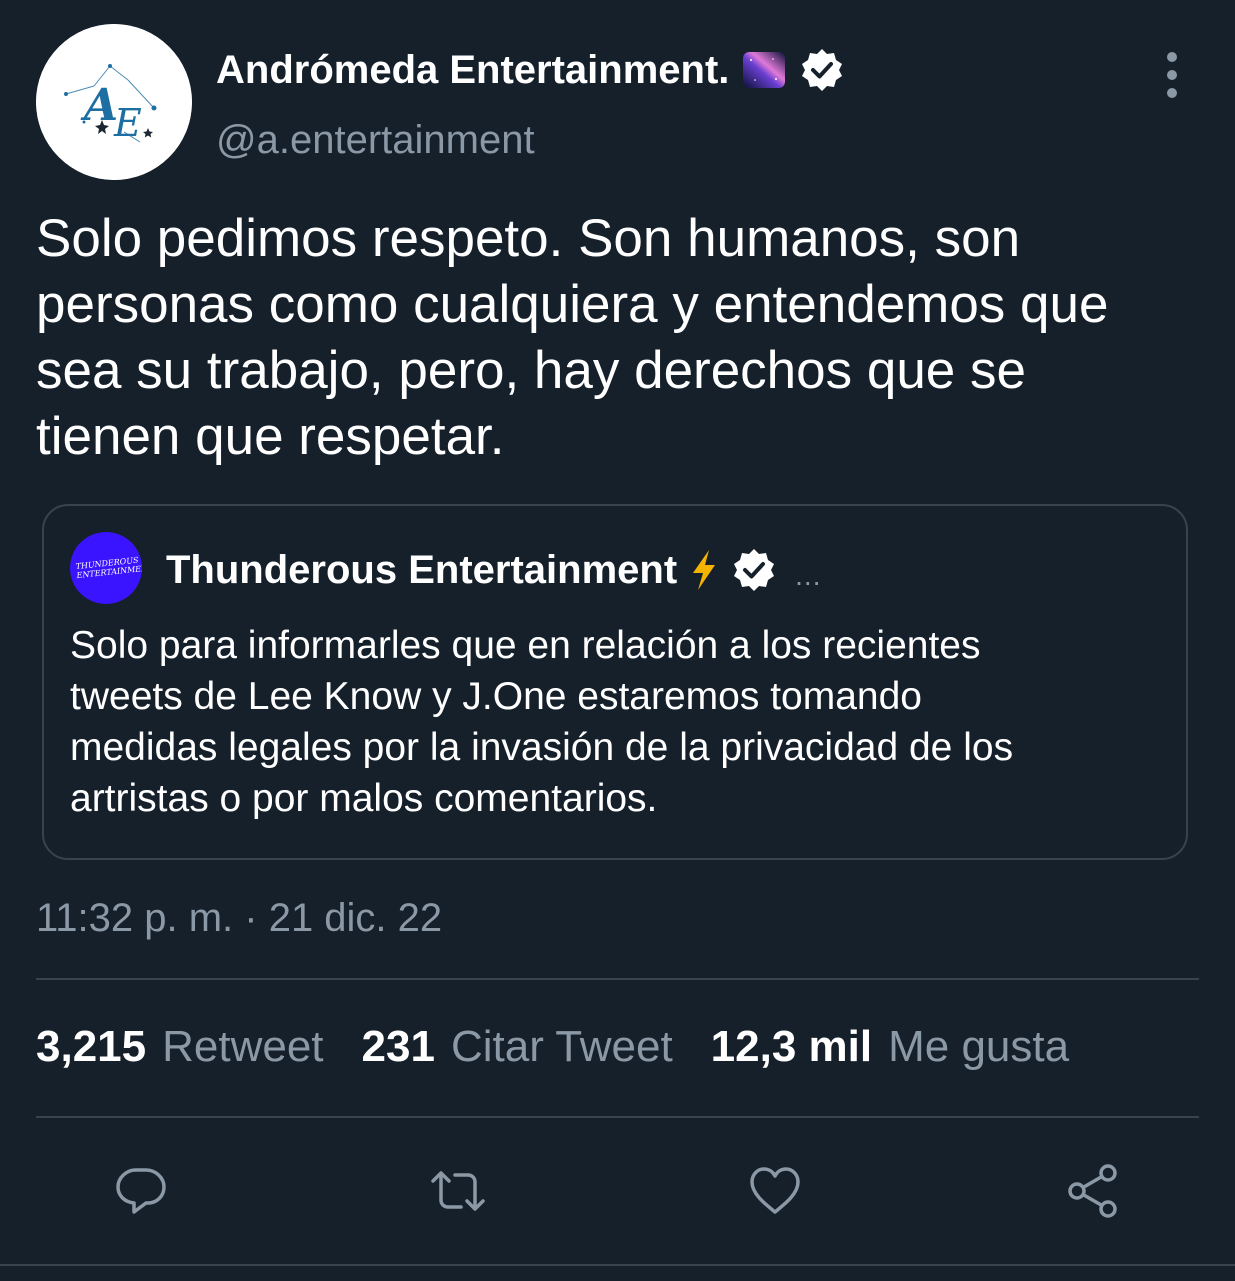 The height and width of the screenshot is (1281, 1235). I want to click on share-button, so click(1093, 1191).